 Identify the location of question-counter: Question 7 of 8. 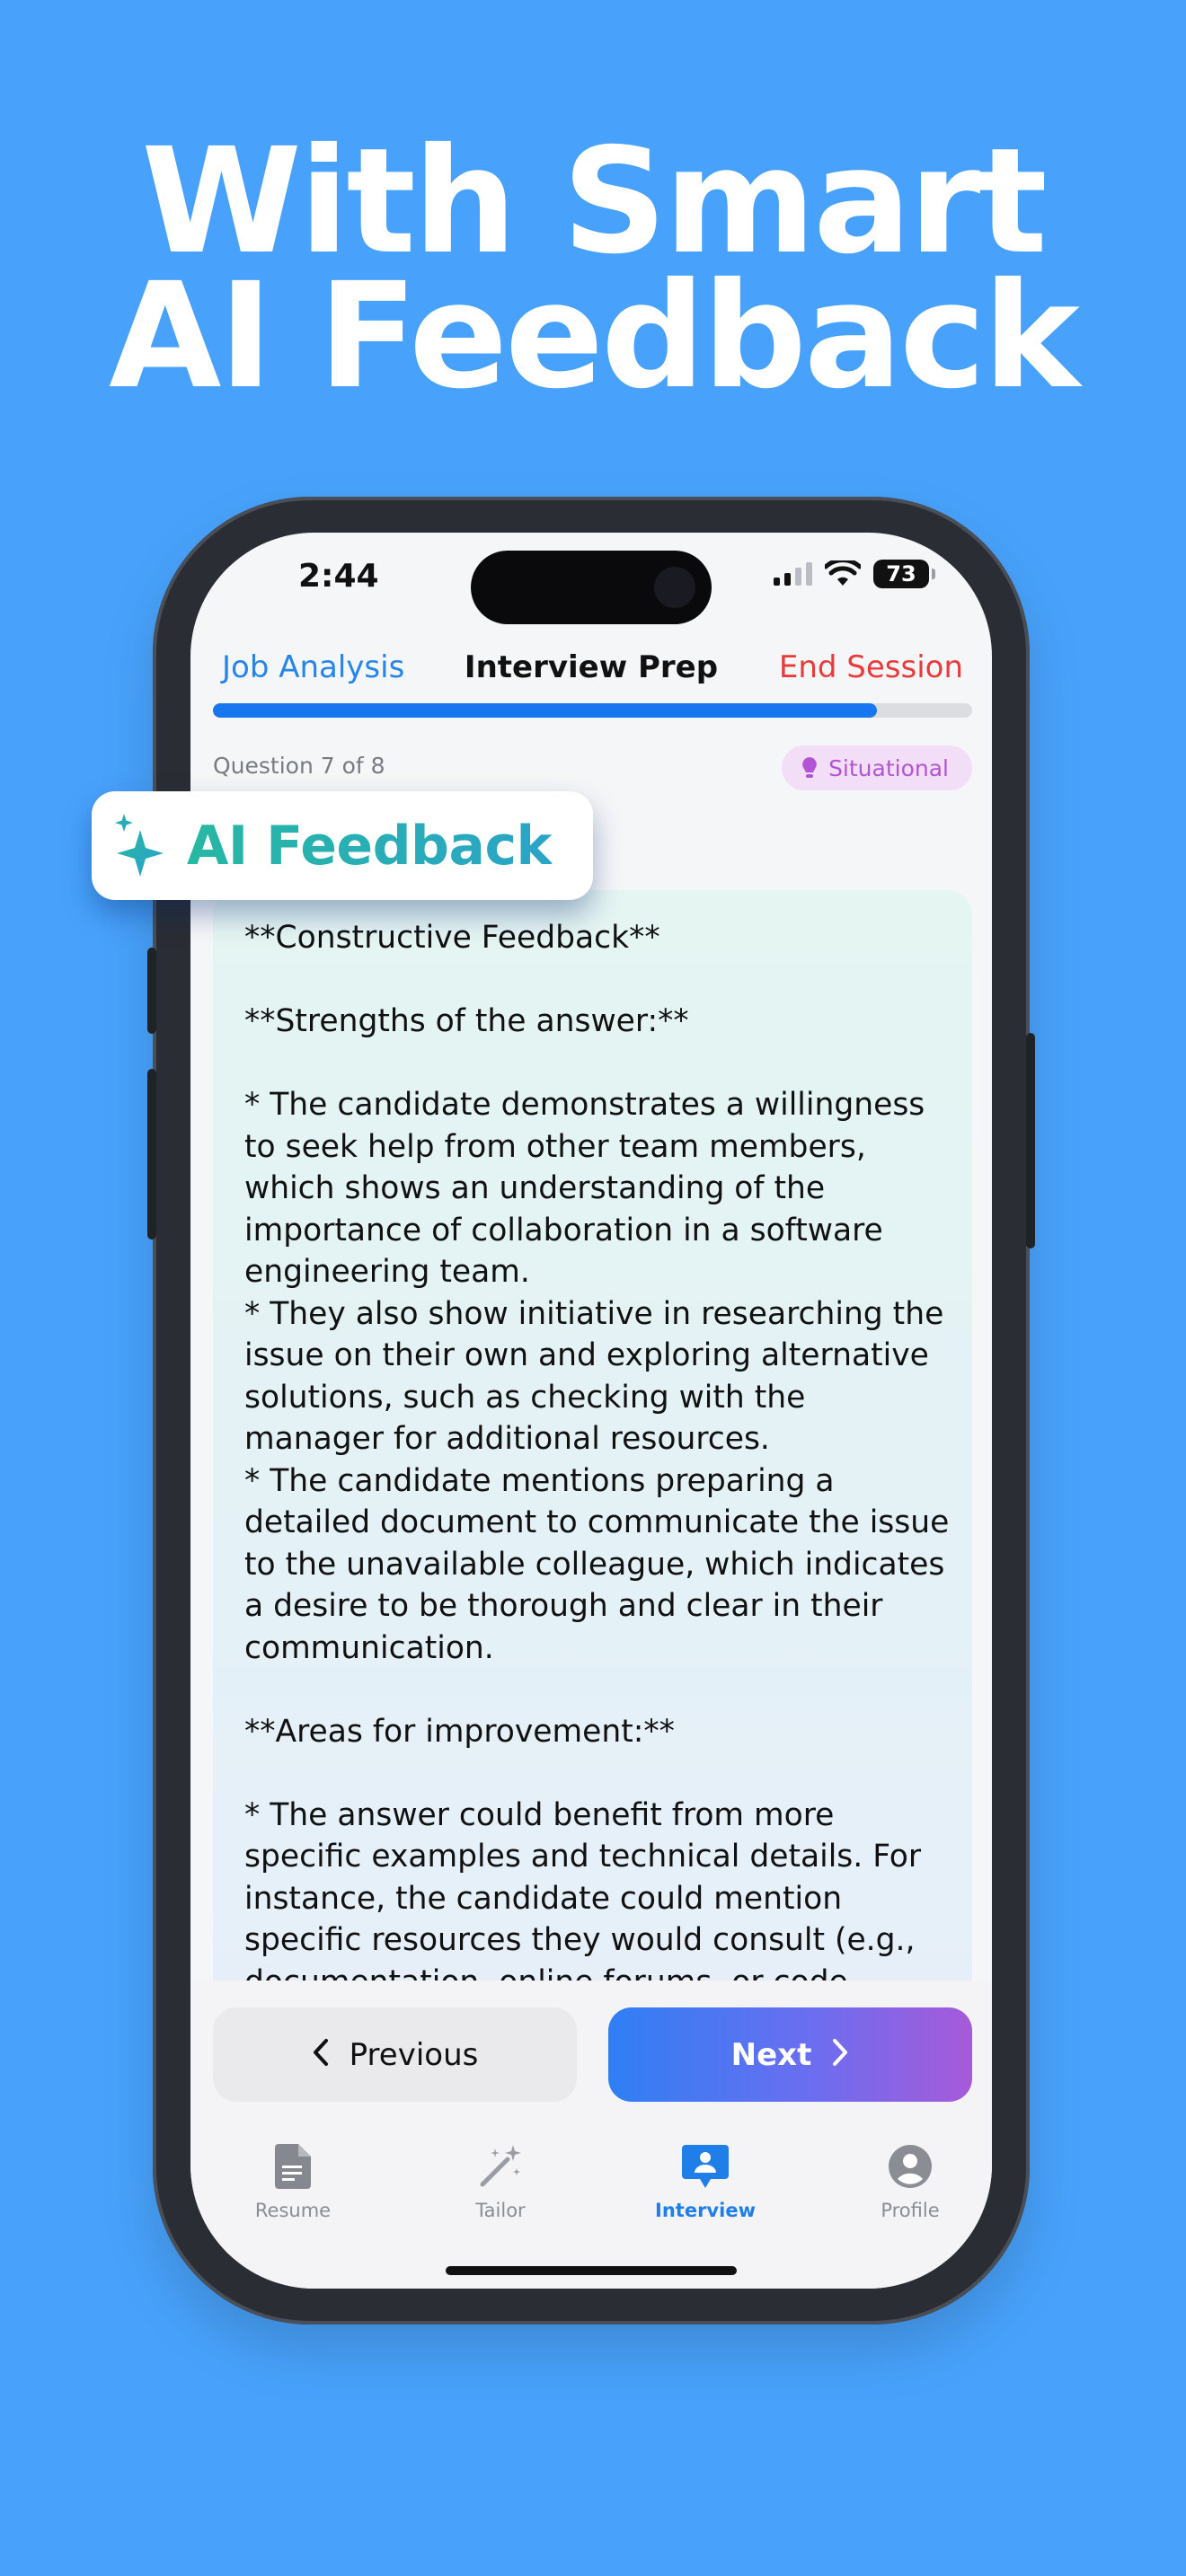
(299, 766).